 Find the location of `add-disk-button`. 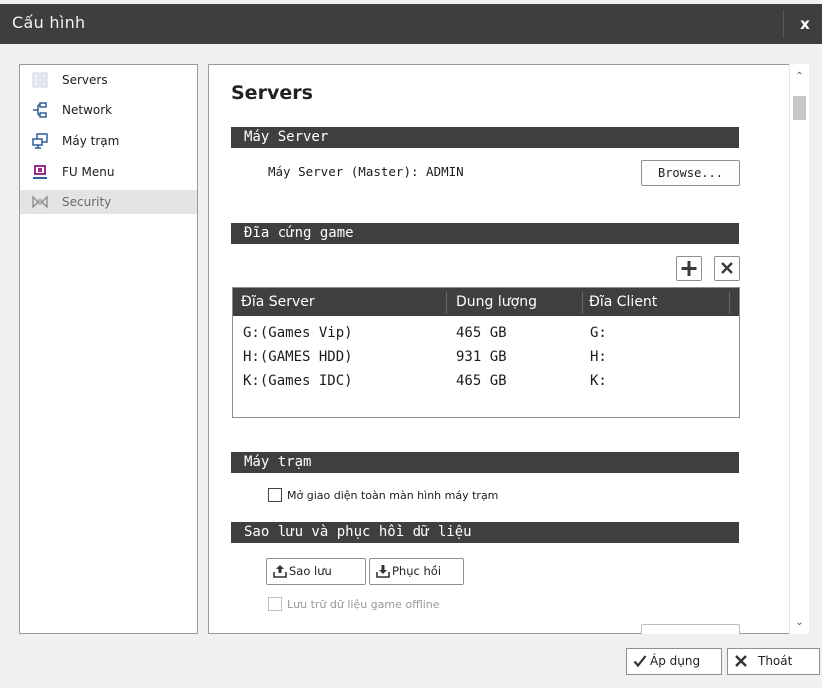

add-disk-button is located at coordinates (689, 268).